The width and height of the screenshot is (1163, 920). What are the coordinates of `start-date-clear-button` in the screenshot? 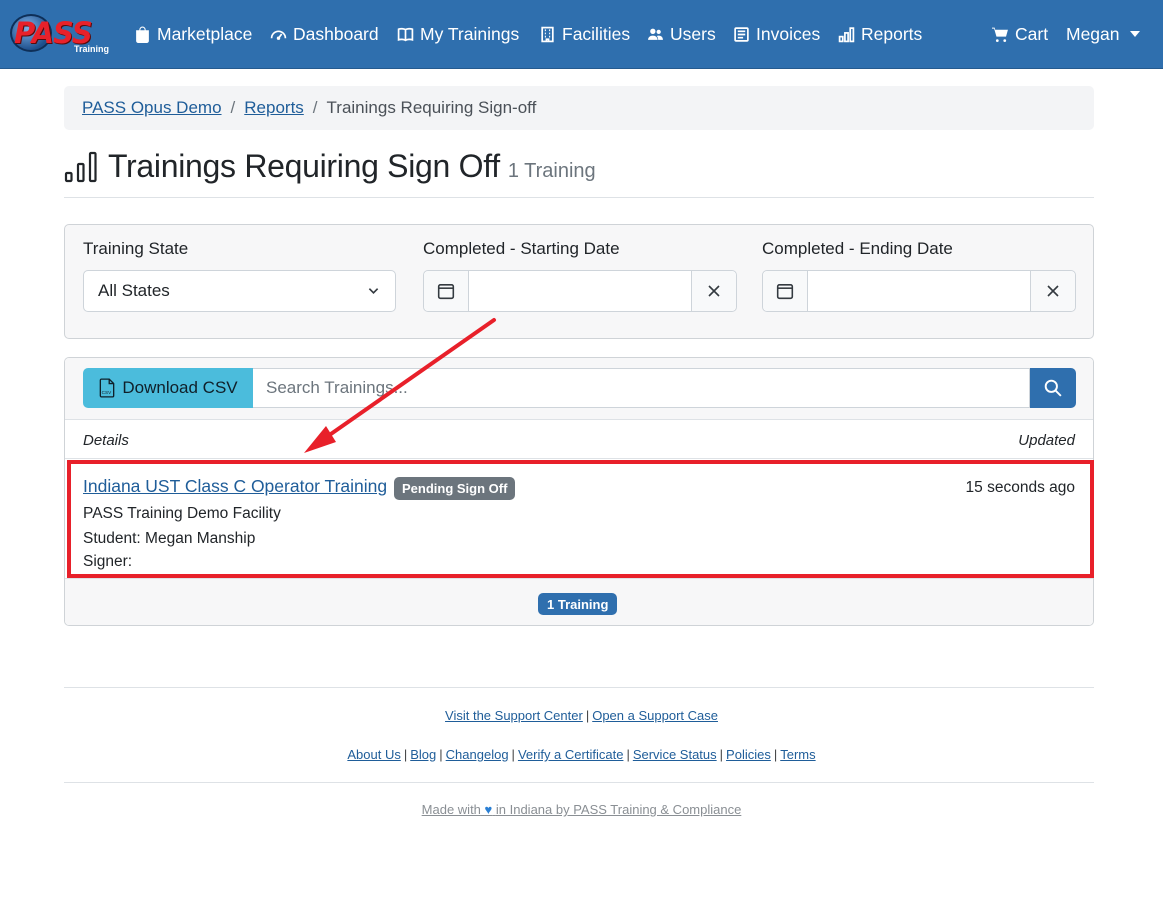 It's located at (713, 291).